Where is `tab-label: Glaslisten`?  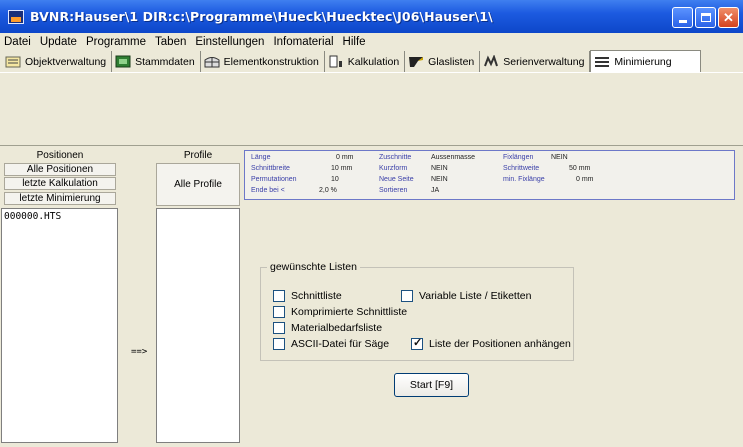
tab-label: Glaslisten is located at coordinates (451, 61).